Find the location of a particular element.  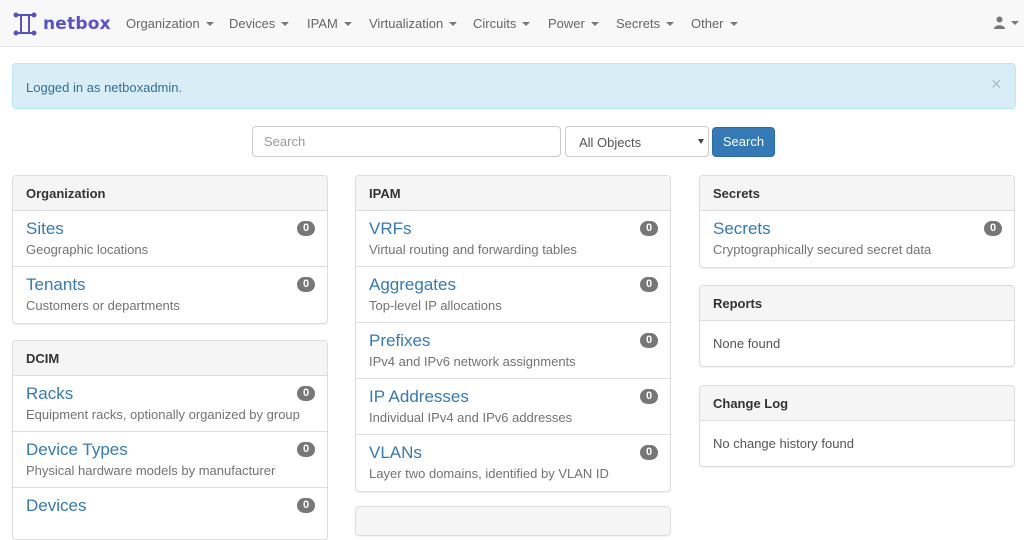

item-link: Prefixes is located at coordinates (399, 341).